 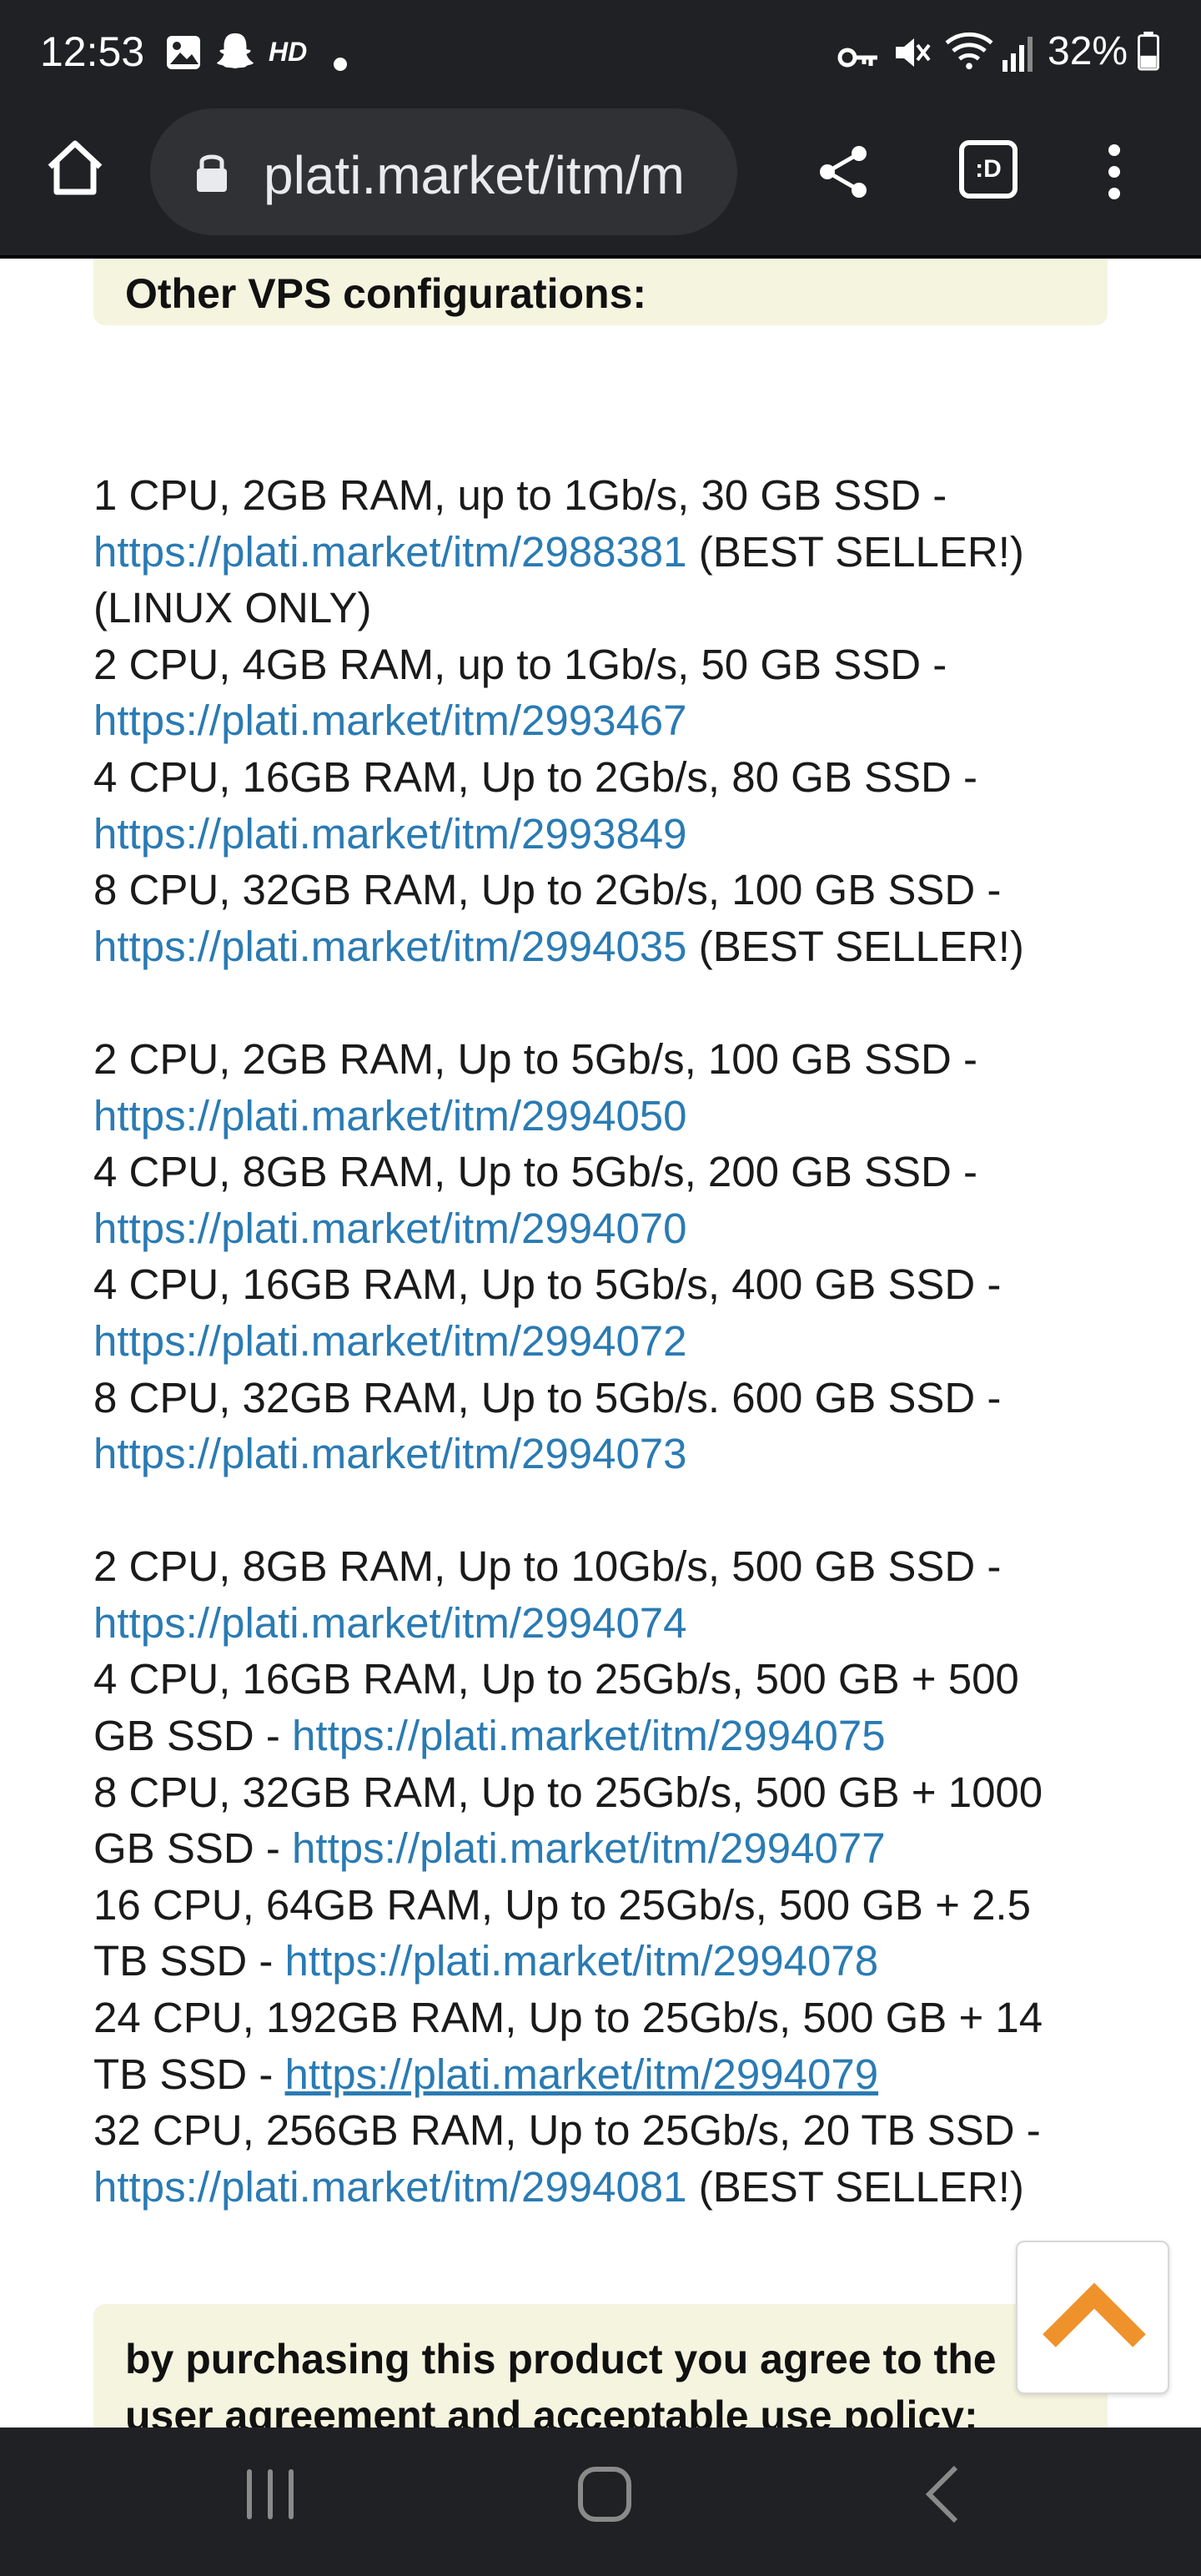 I want to click on mute-icon, so click(x=914, y=52).